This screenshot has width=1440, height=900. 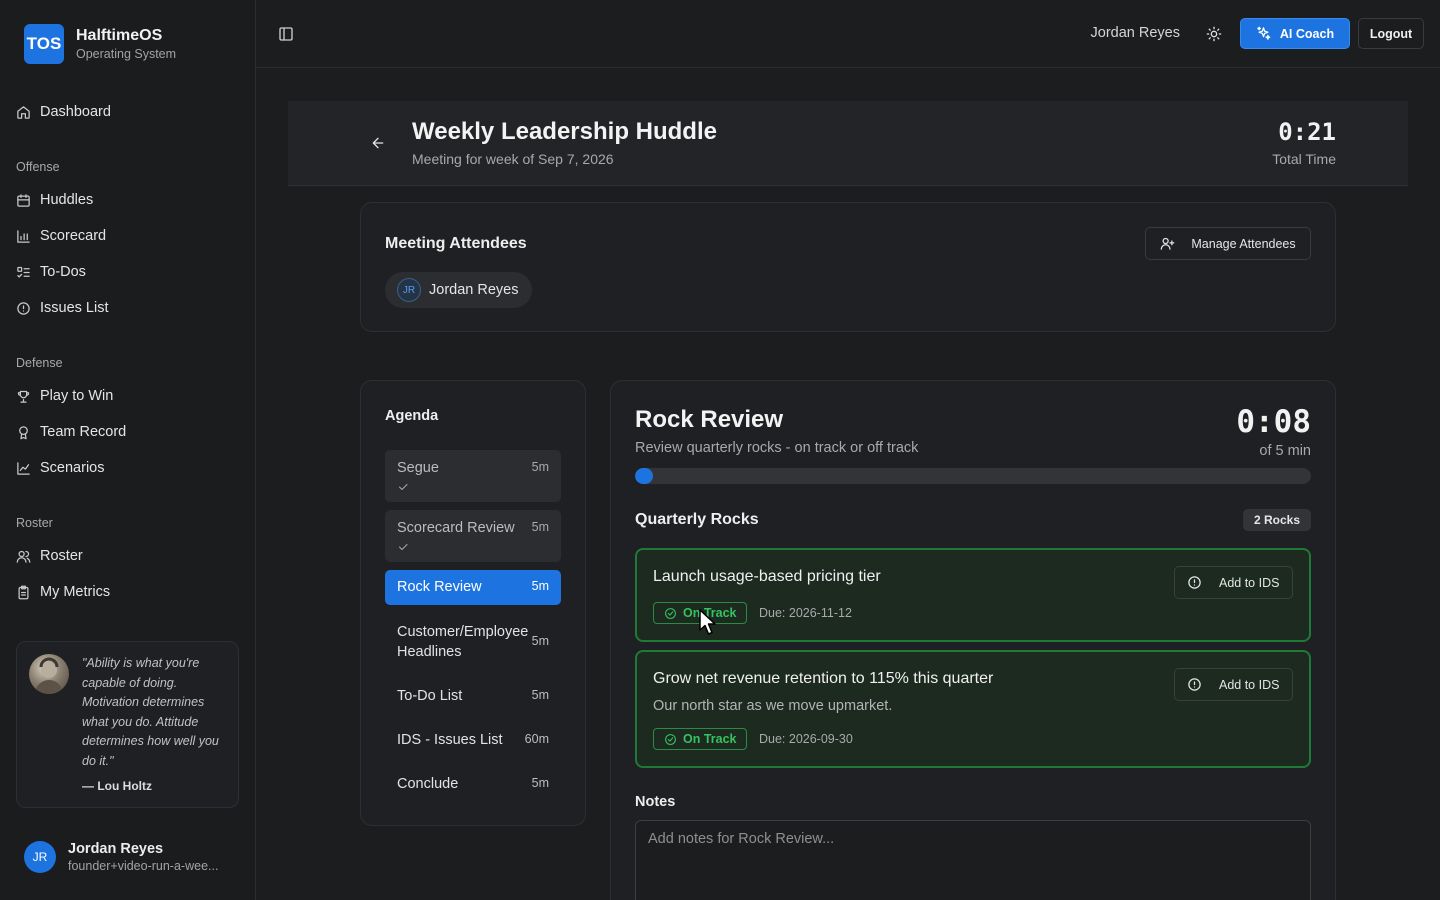 I want to click on bar-chart-icon, so click(x=23, y=236).